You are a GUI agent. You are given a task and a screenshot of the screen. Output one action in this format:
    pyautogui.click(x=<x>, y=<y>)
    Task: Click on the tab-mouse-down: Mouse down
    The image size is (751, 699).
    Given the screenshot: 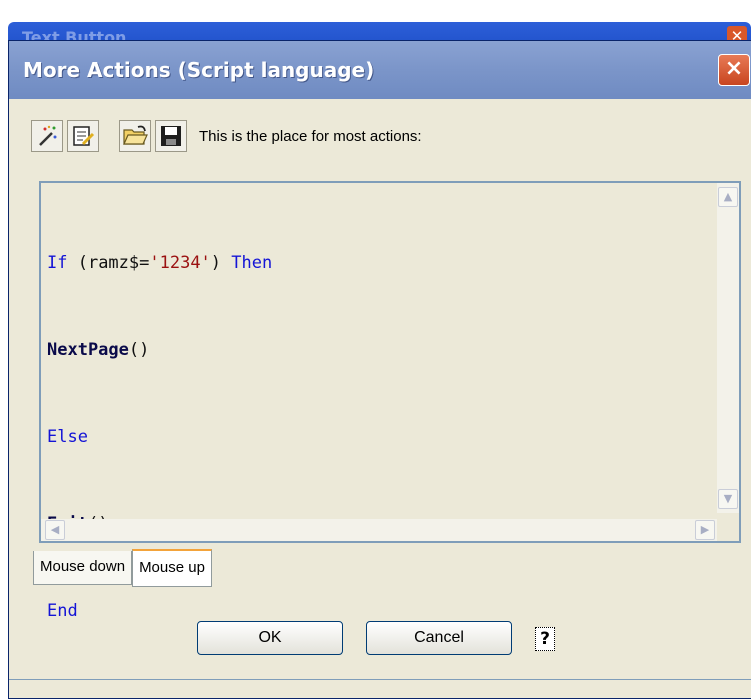 What is the action you would take?
    pyautogui.click(x=83, y=568)
    